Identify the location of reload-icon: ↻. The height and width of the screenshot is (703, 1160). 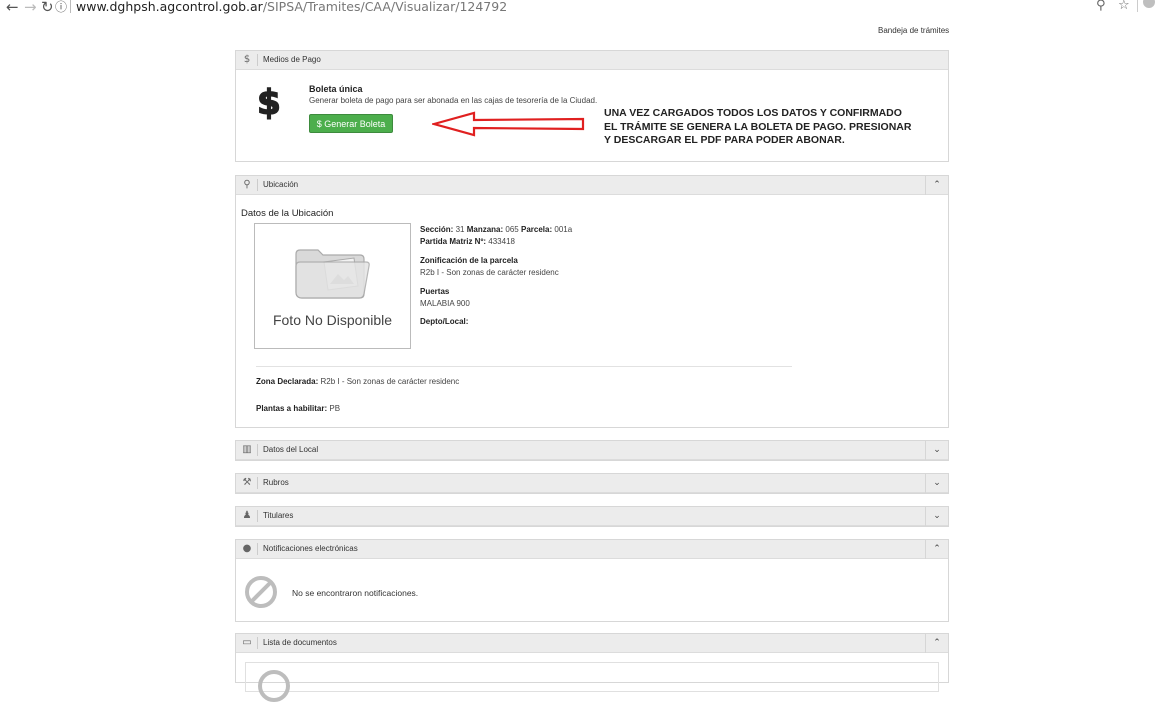
(47, 8).